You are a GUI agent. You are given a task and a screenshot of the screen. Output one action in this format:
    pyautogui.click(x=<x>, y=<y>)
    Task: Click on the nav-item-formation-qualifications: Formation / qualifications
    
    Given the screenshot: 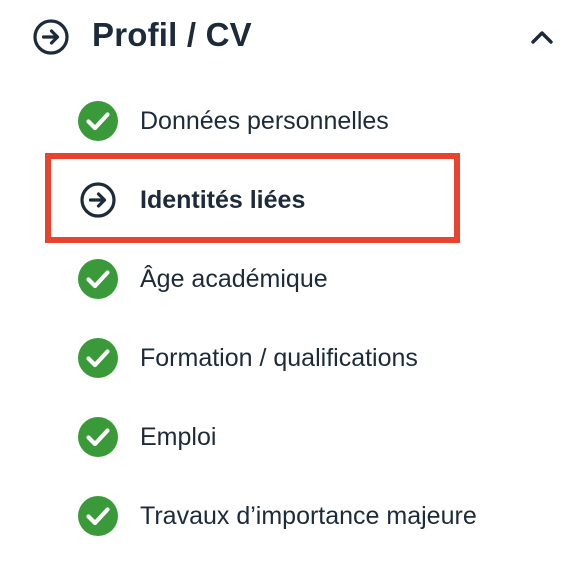 What is the action you would take?
    pyautogui.click(x=291, y=358)
    